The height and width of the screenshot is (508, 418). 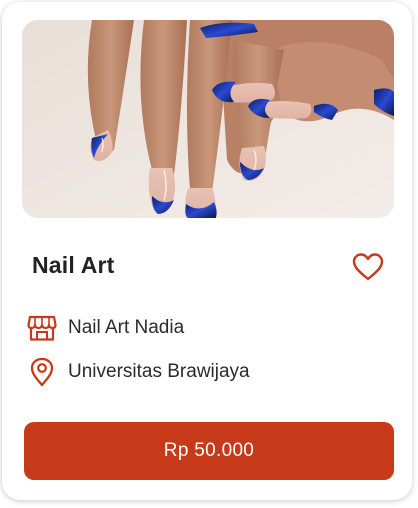 I want to click on product-title: Nail Art, so click(x=73, y=265).